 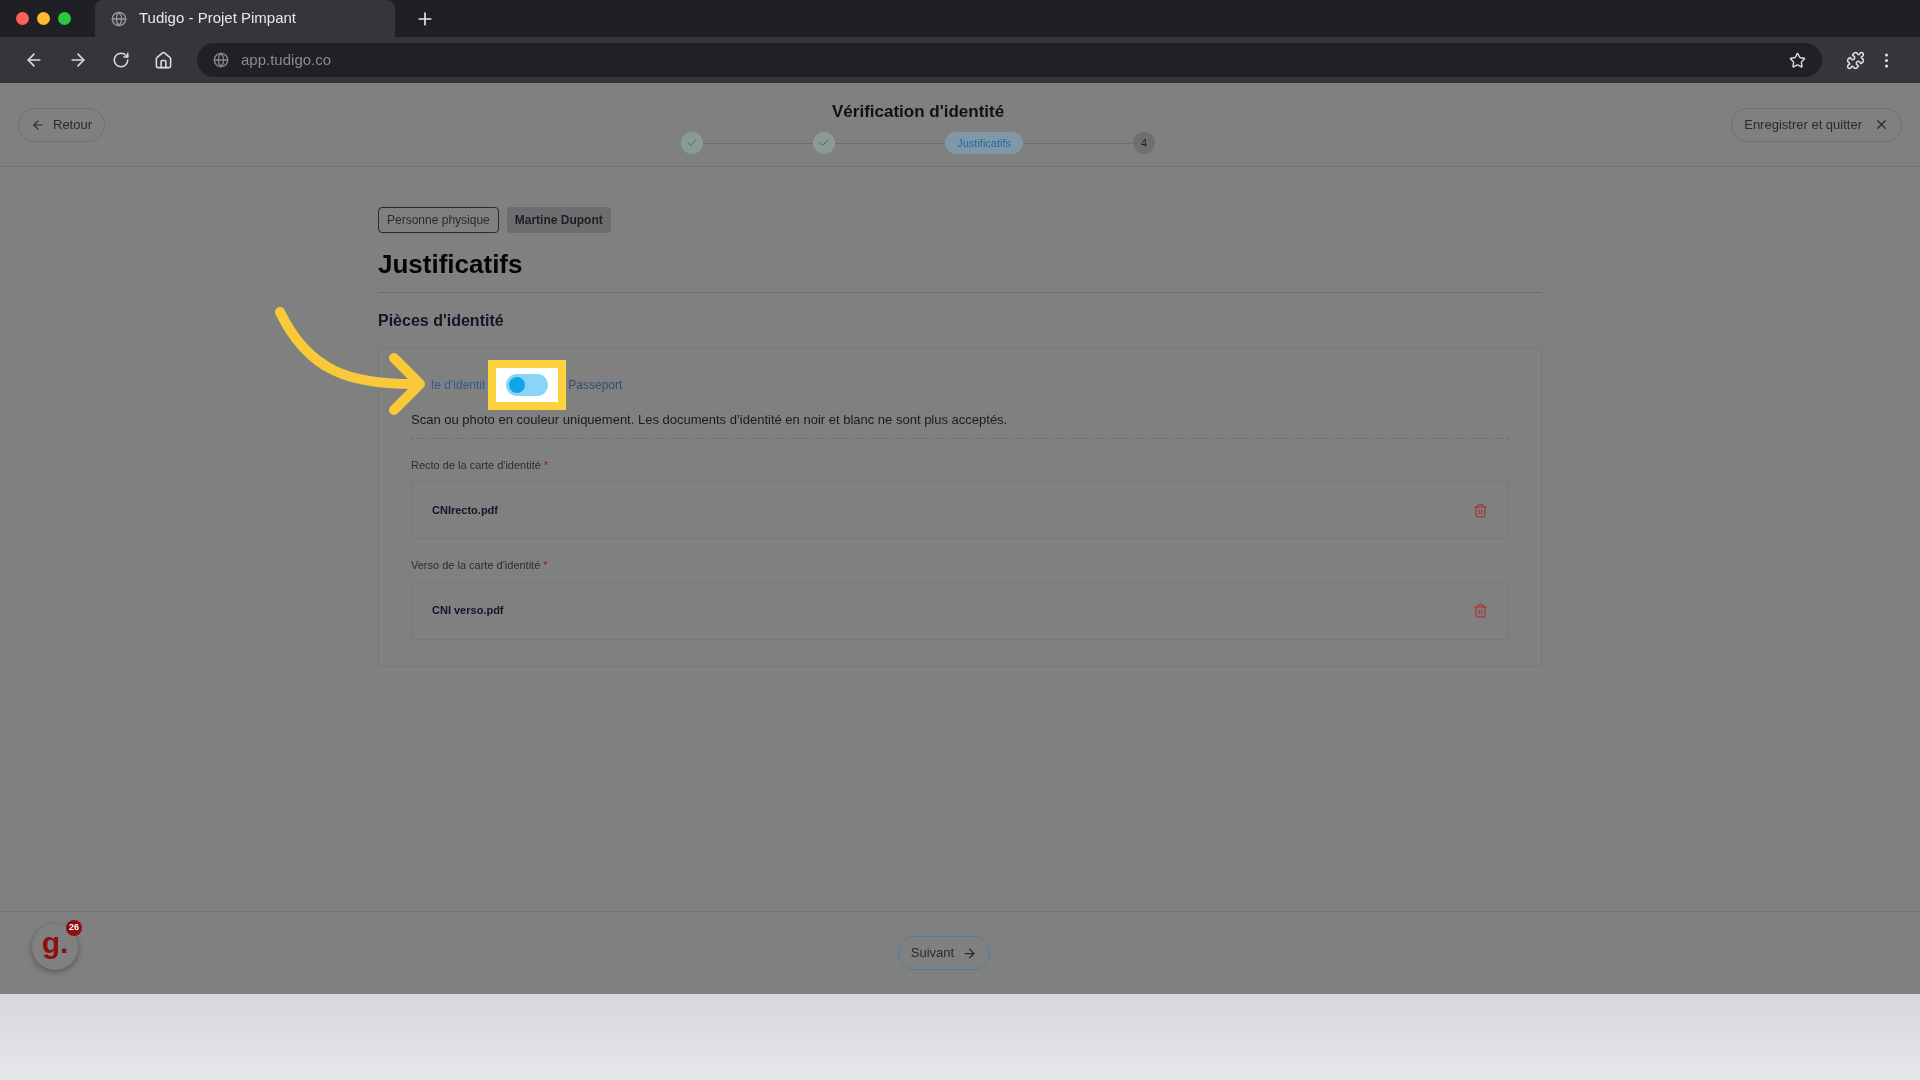 I want to click on step-number: 4, so click(x=1144, y=143).